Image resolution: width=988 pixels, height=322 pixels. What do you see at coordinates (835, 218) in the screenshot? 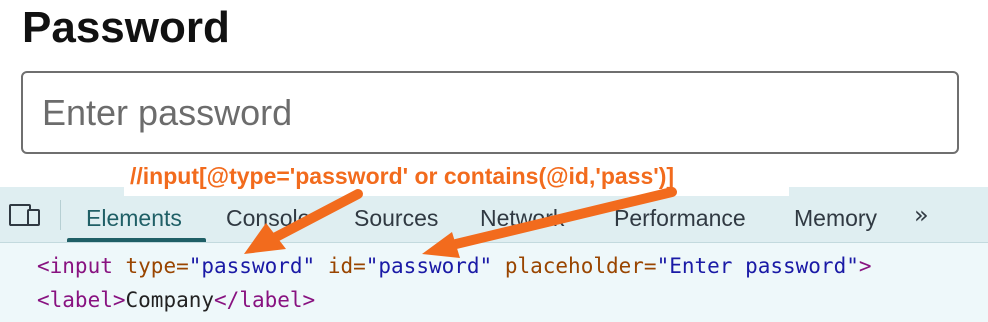
I see `tab-memory: Memory` at bounding box center [835, 218].